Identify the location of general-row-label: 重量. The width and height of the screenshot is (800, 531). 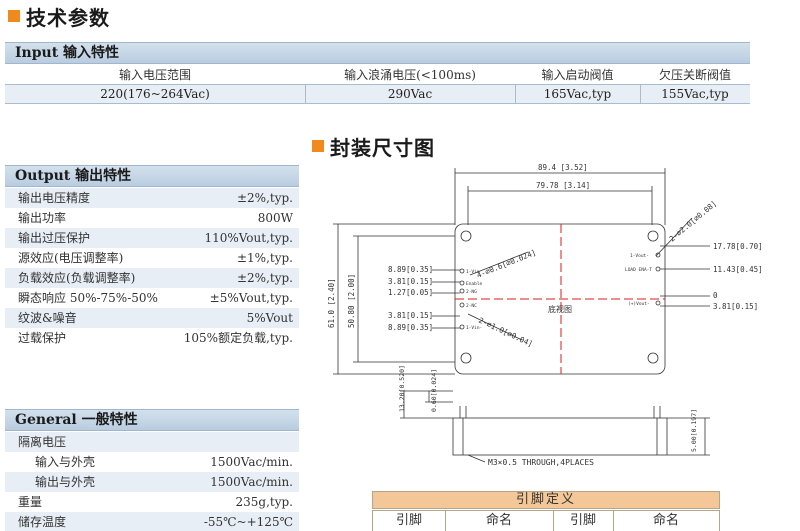
(30, 502).